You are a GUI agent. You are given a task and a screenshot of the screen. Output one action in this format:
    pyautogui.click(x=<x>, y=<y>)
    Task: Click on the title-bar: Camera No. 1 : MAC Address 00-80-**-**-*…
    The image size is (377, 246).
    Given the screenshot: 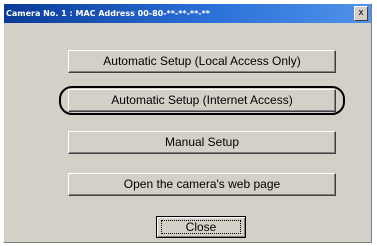 What is the action you would take?
    pyautogui.click(x=187, y=13)
    